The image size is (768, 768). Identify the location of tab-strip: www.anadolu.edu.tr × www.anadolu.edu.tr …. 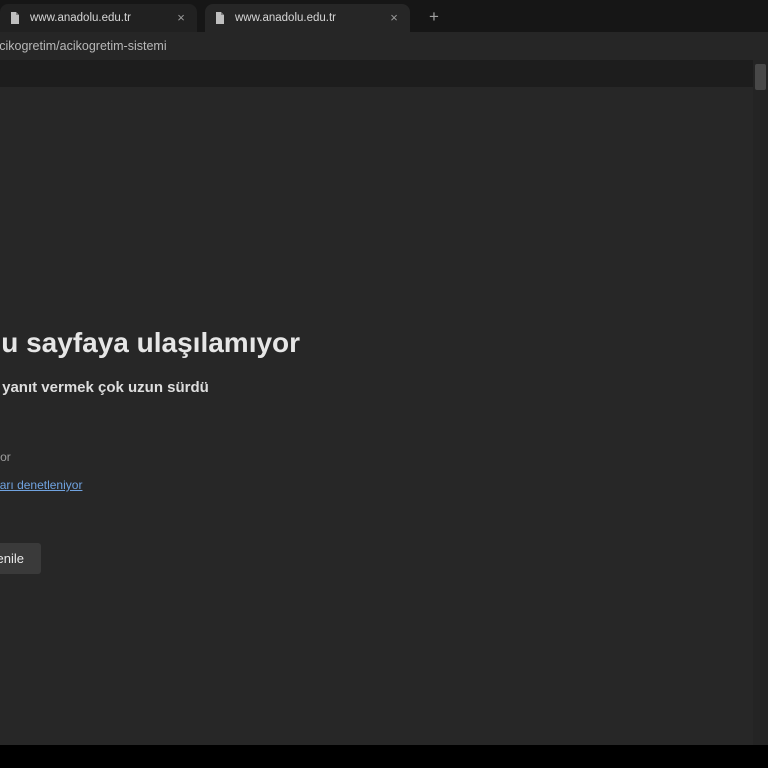
(384, 16).